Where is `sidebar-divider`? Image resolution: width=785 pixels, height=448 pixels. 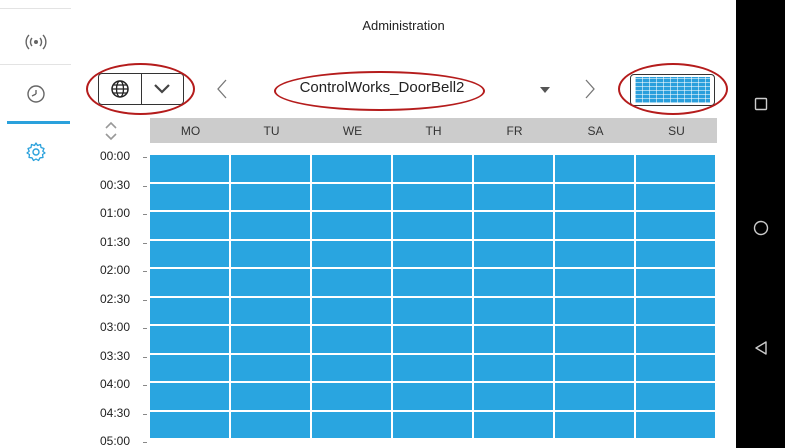
sidebar-divider is located at coordinates (35, 64).